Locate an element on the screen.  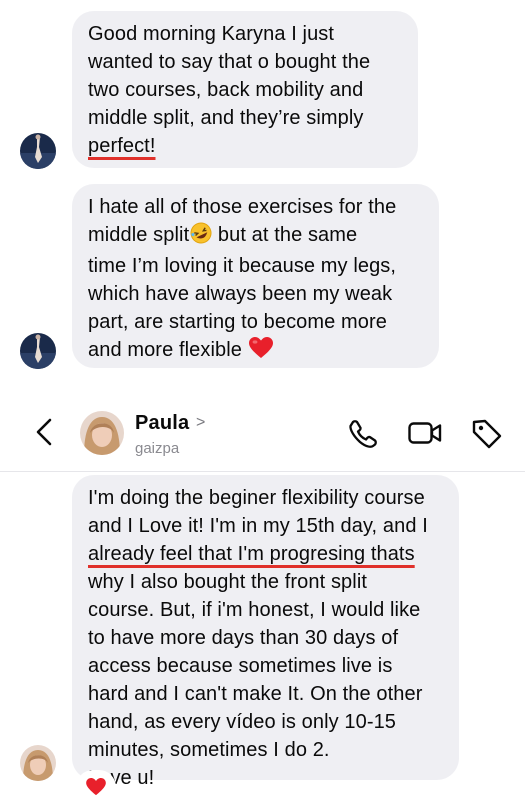
heart-reaction is located at coordinates (96, 787).